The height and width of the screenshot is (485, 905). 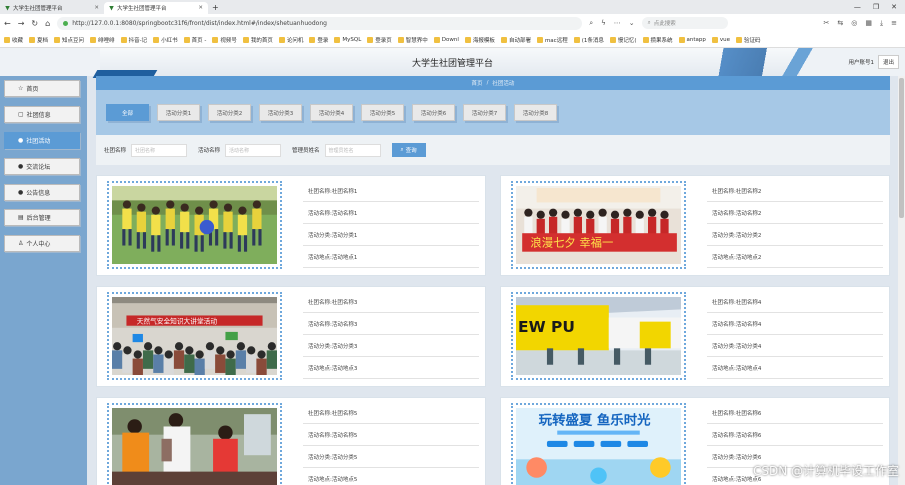 What do you see at coordinates (598, 336) in the screenshot?
I see `activity-image-frame: EW PU` at bounding box center [598, 336].